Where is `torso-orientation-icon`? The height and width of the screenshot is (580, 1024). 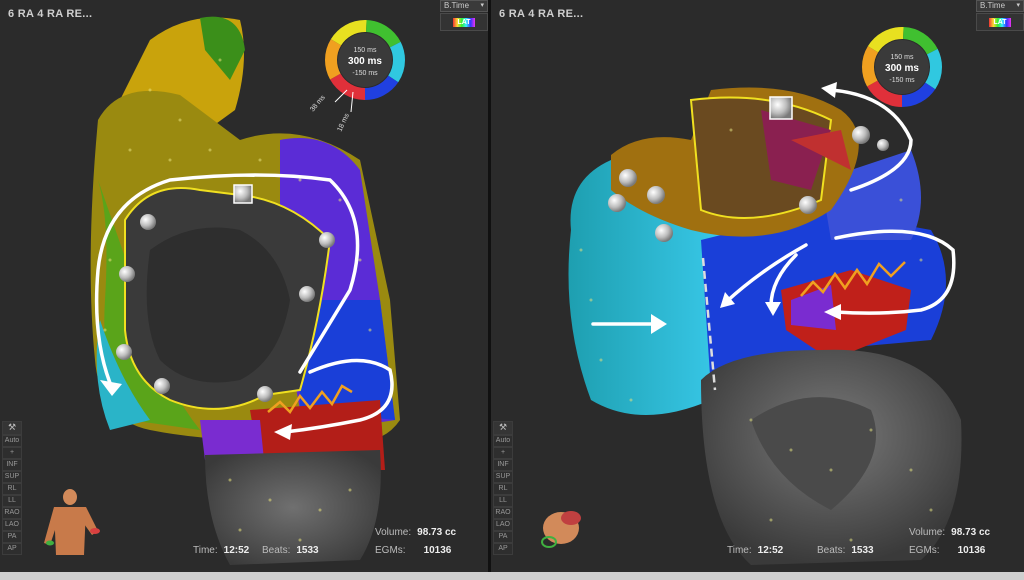
torso-orientation-icon is located at coordinates (72, 522).